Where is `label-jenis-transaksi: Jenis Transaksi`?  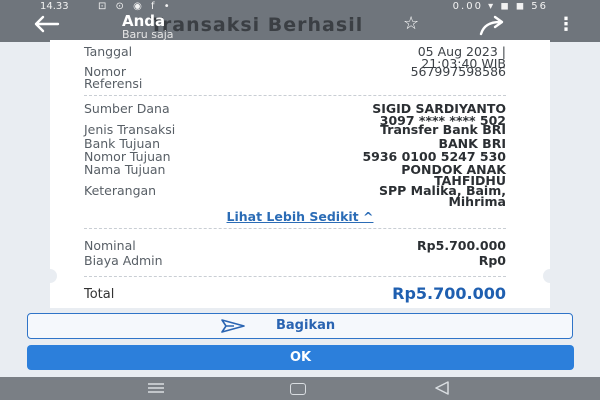
label-jenis-transaksi: Jenis Transaksi is located at coordinates (130, 129).